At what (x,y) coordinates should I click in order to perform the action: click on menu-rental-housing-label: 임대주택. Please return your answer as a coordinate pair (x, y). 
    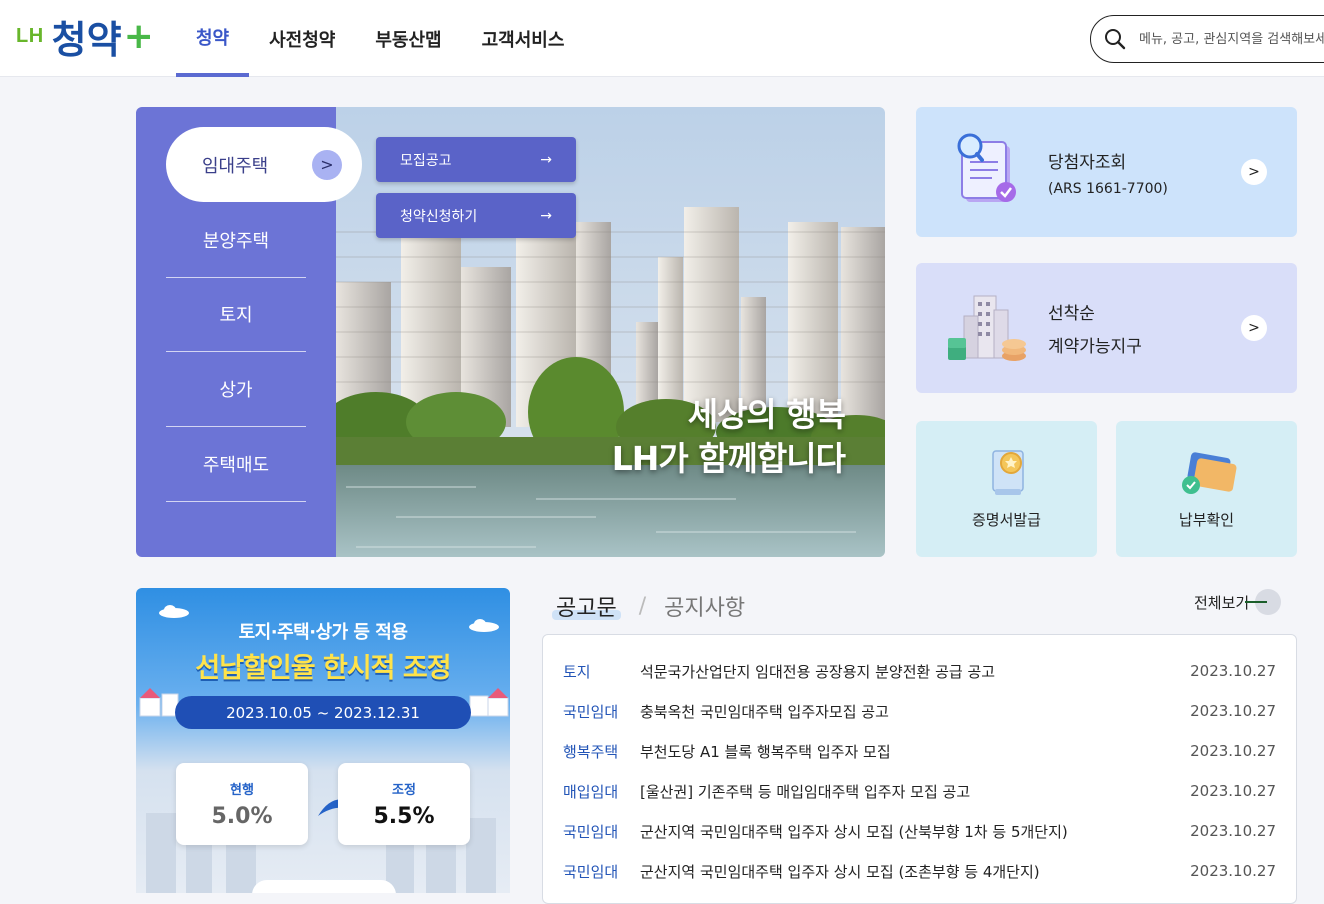
    Looking at the image, I should click on (235, 166).